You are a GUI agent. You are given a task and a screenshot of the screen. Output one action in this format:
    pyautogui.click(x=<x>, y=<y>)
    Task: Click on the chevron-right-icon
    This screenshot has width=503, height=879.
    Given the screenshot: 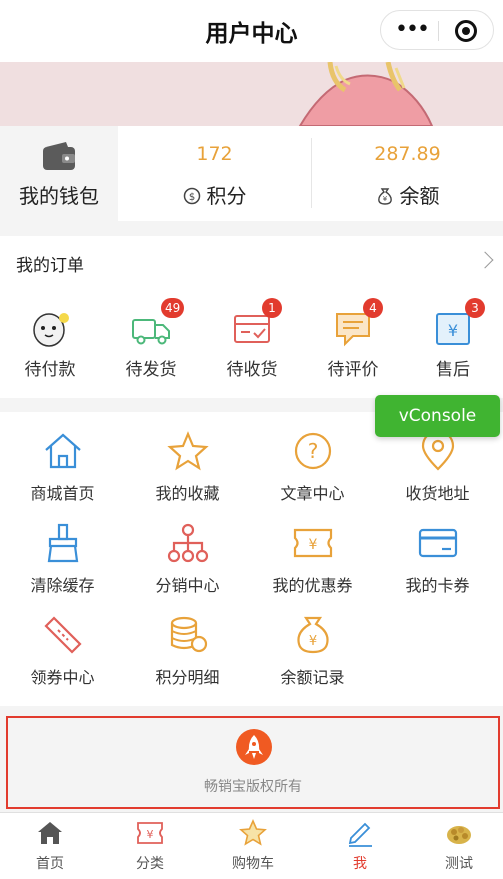 What is the action you would take?
    pyautogui.click(x=485, y=260)
    